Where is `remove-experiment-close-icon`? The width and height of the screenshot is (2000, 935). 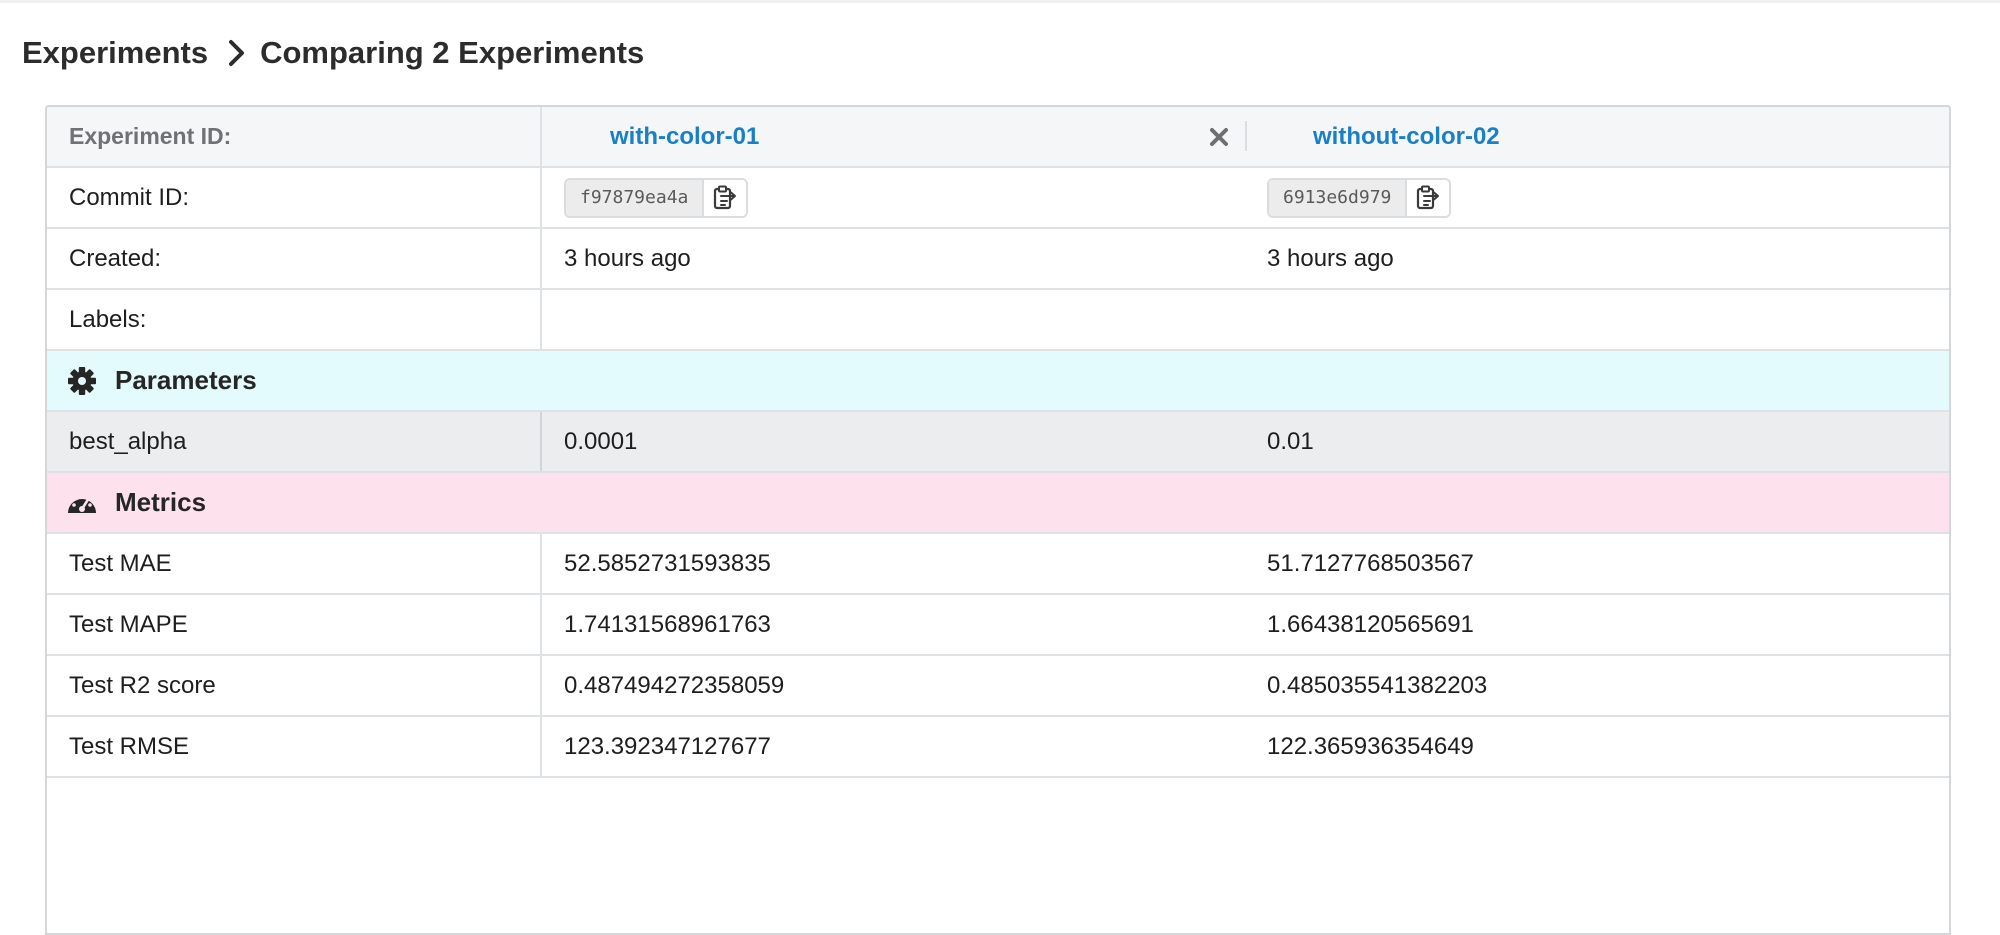
remove-experiment-close-icon is located at coordinates (1219, 137).